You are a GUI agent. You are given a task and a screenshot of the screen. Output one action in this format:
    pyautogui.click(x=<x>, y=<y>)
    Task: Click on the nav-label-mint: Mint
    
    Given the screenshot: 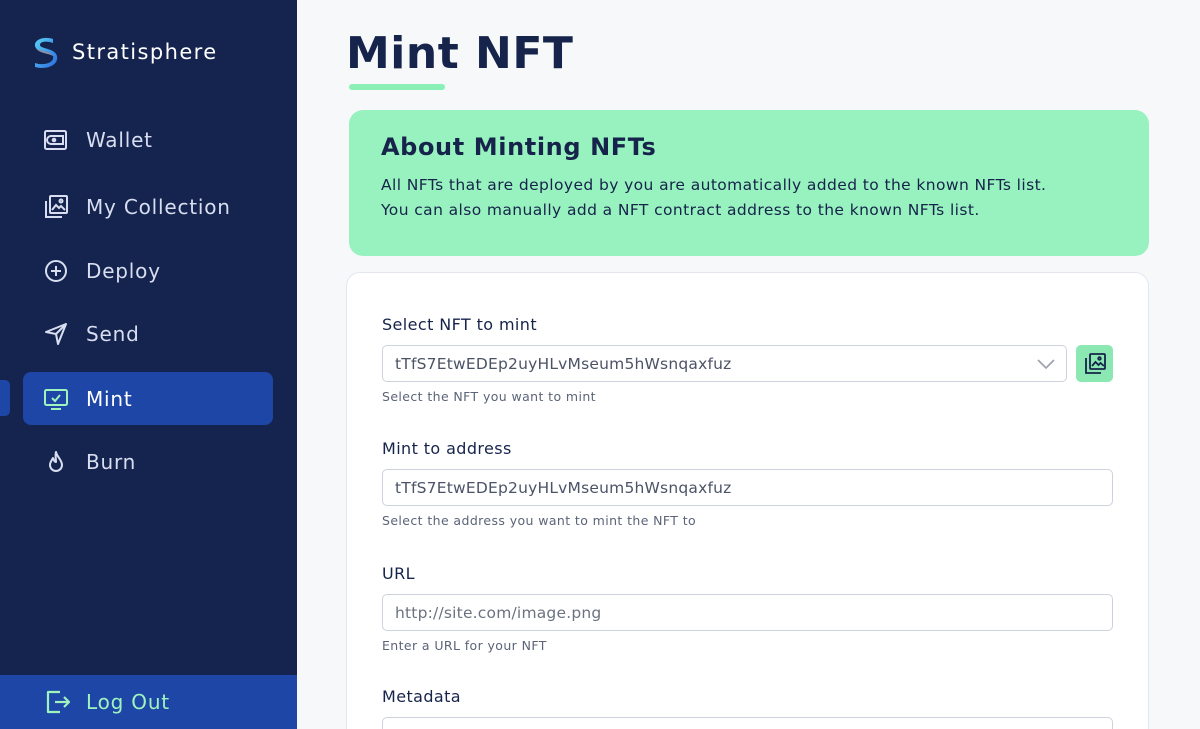 What is the action you would take?
    pyautogui.click(x=109, y=398)
    